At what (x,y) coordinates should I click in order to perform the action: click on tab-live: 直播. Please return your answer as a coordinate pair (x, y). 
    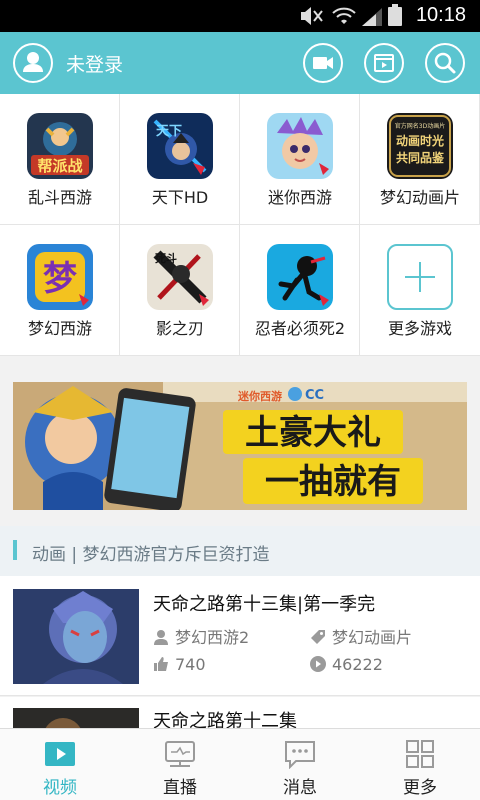
    Looking at the image, I should click on (180, 764).